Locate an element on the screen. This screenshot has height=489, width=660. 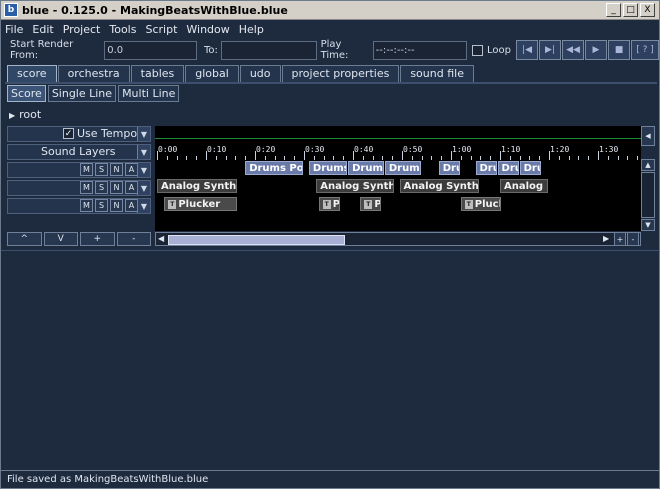
use-tempo-checkbox: ✓ is located at coordinates (68, 133).